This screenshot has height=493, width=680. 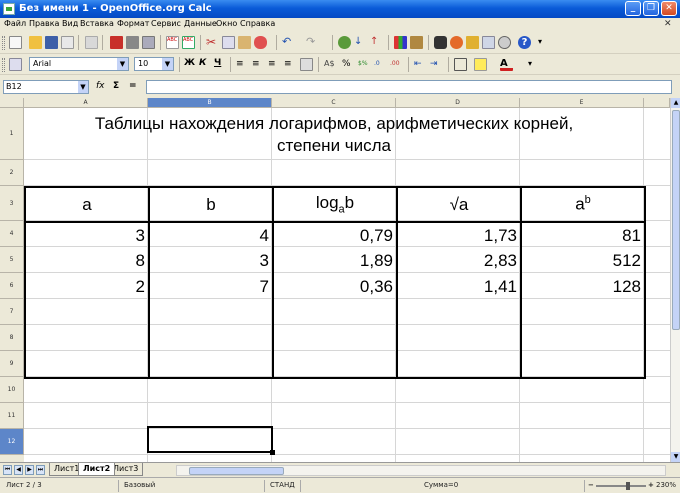 What do you see at coordinates (360, 42) in the screenshot?
I see `sort-ascending-icon: ↓` at bounding box center [360, 42].